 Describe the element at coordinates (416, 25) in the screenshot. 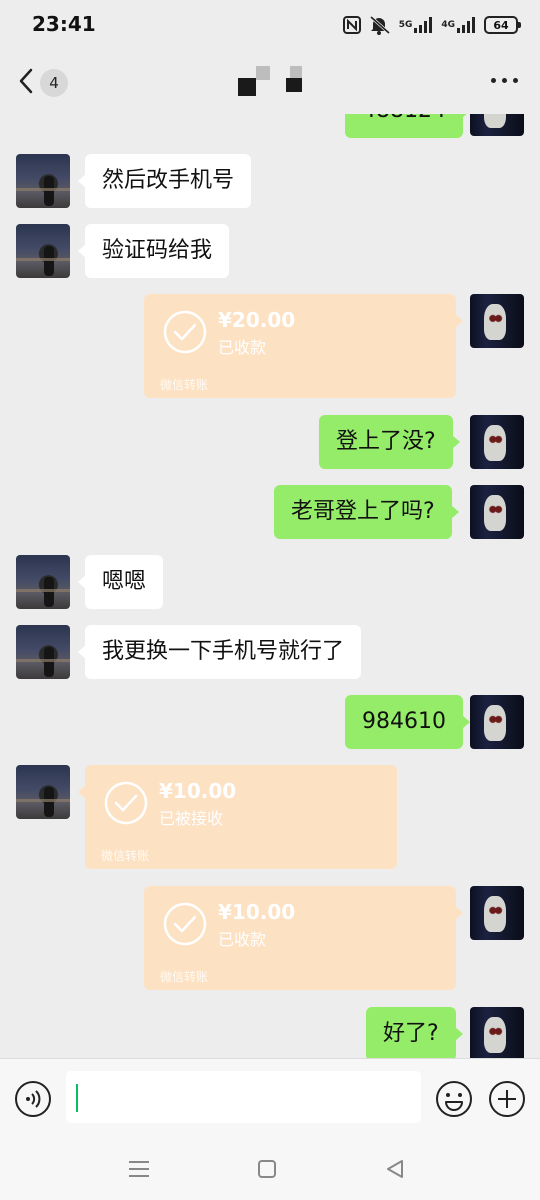

I see `signal-5g-icon: 5G` at that location.